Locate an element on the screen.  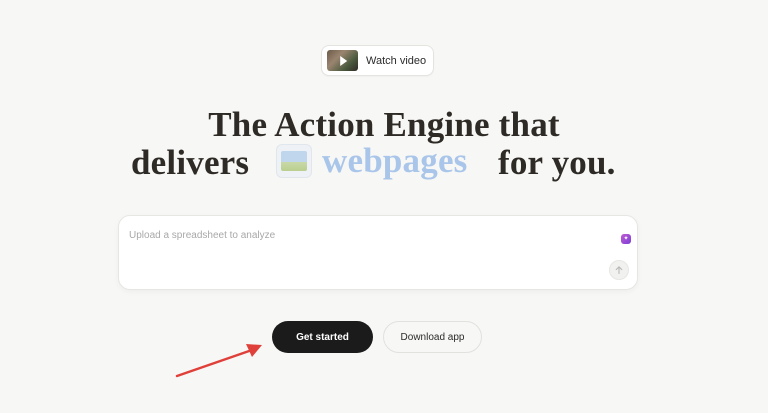
headline-word-for-you: for you. is located at coordinates (557, 162).